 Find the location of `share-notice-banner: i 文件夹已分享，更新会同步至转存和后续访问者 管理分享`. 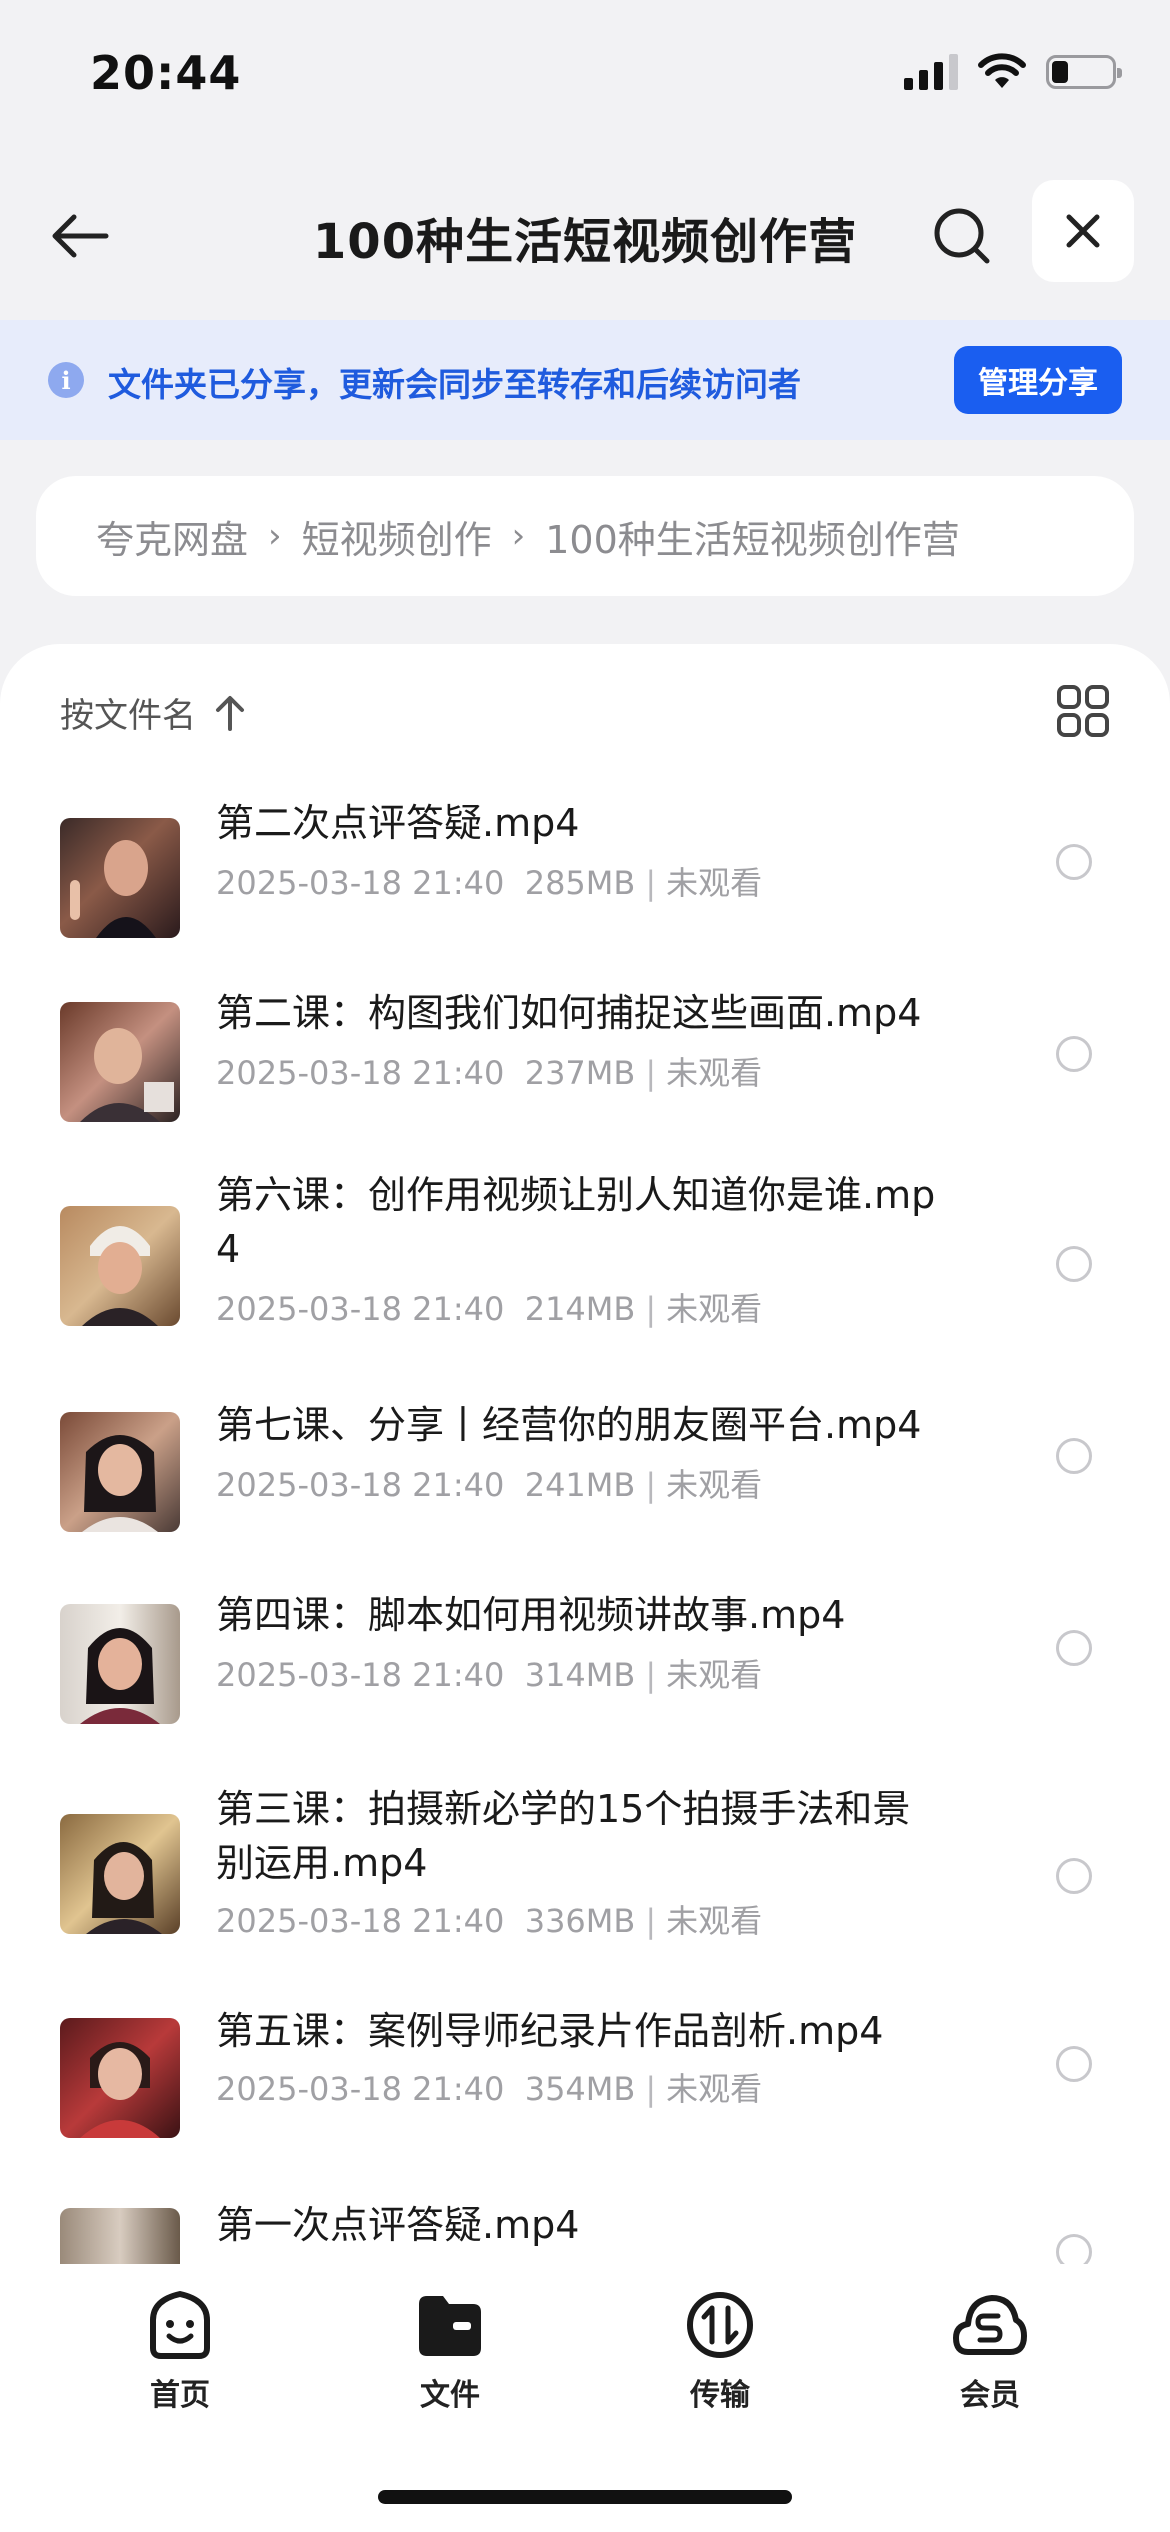

share-notice-banner: i 文件夹已分享，更新会同步至转存和后续访问者 管理分享 is located at coordinates (585, 380).